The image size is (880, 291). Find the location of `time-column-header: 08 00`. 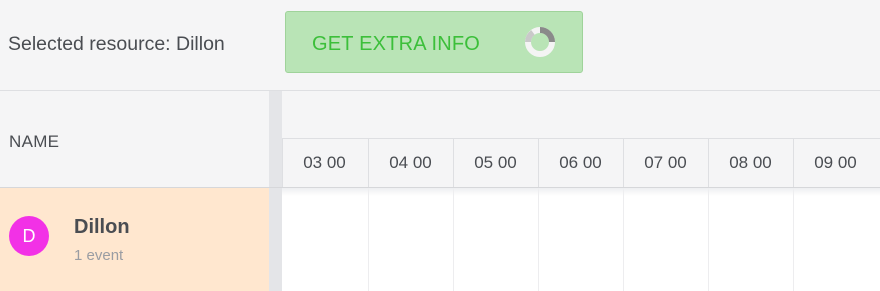

time-column-header: 08 00 is located at coordinates (750, 163).